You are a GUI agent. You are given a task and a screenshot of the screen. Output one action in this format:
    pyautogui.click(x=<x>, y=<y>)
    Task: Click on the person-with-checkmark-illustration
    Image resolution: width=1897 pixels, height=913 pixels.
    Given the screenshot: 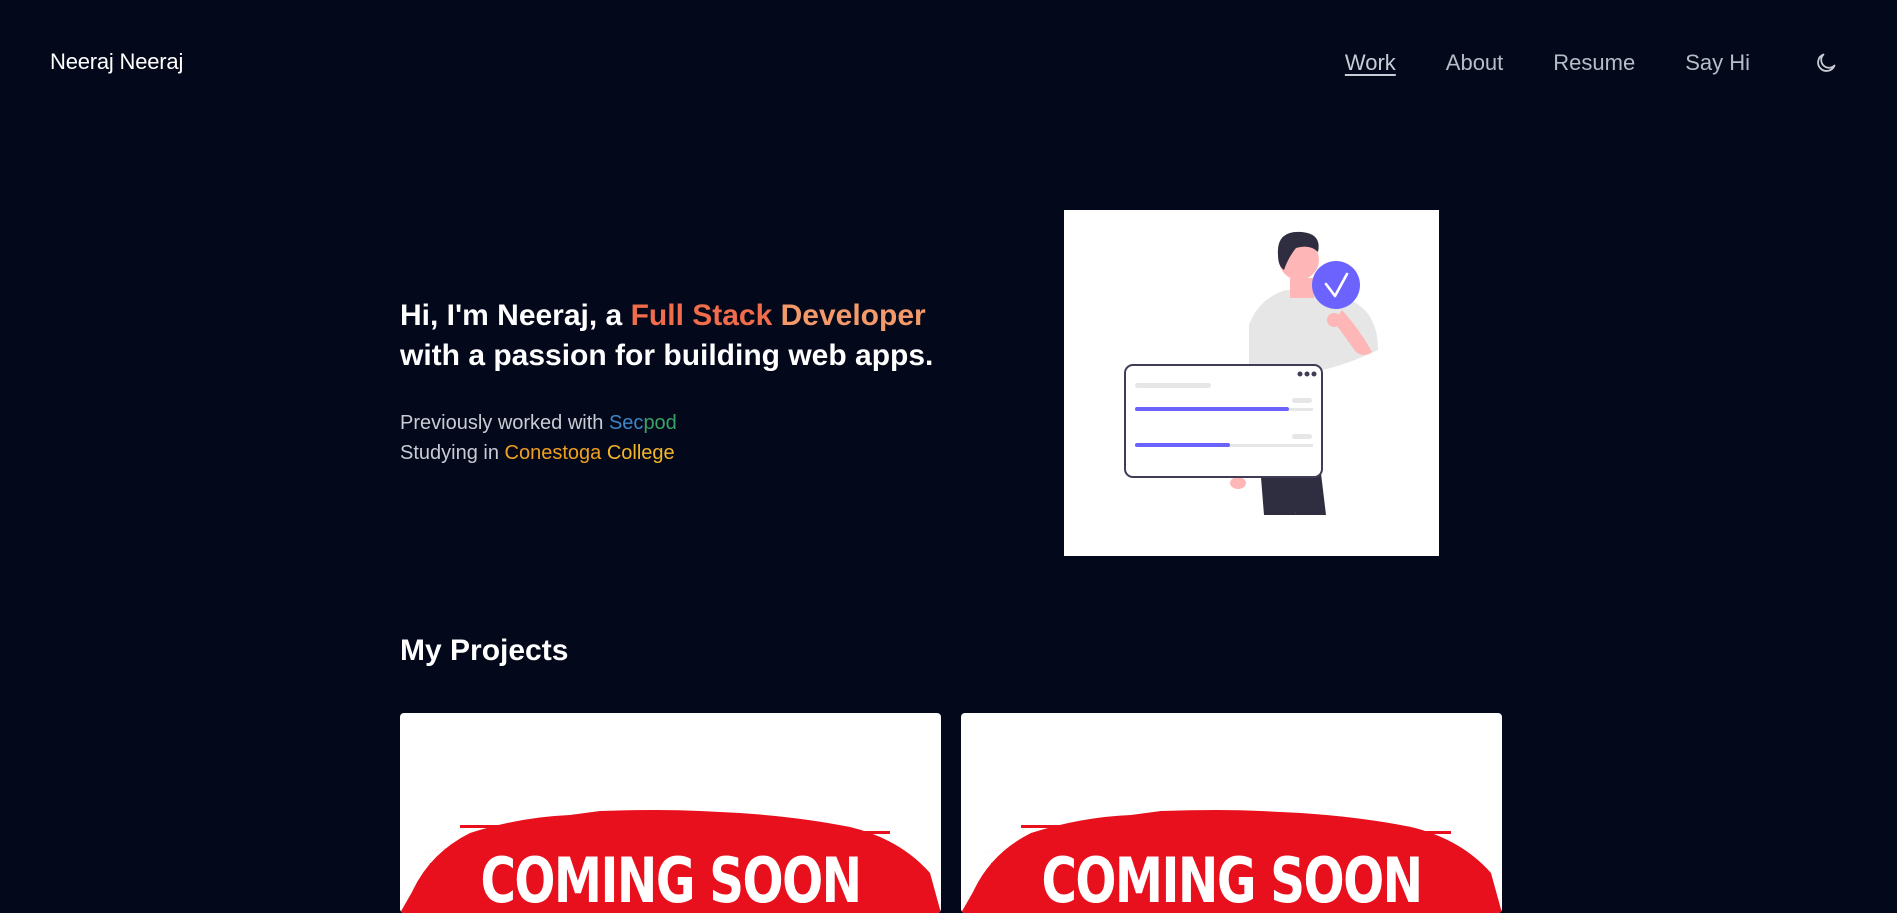 What is the action you would take?
    pyautogui.click(x=1251, y=373)
    